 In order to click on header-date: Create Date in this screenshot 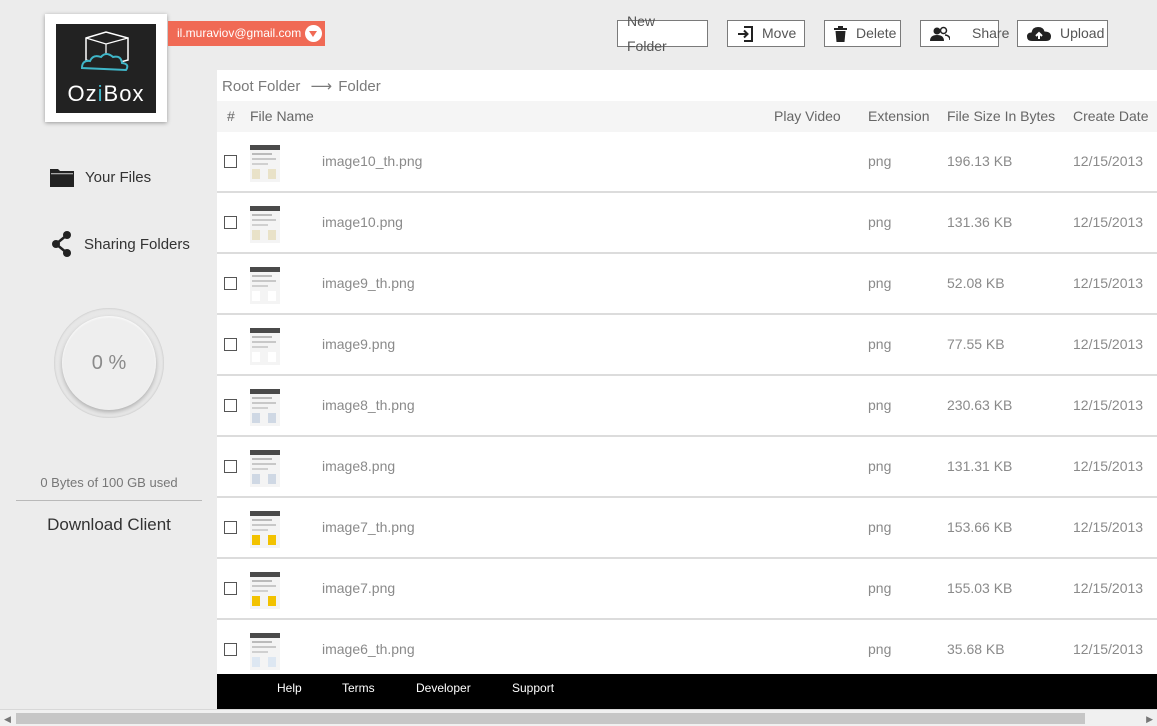, I will do `click(1110, 116)`.